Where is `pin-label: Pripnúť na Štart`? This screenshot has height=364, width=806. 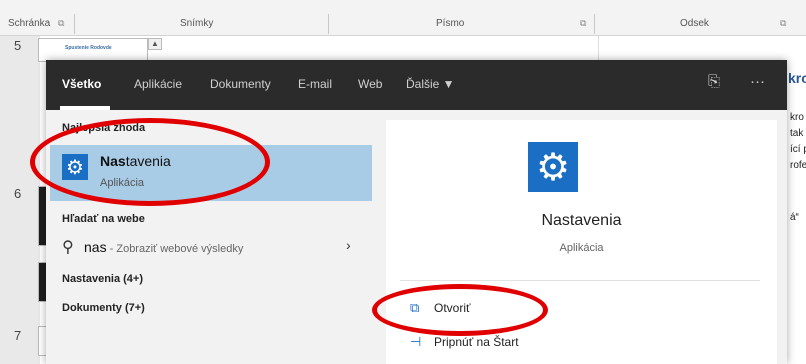 pin-label: Pripnúť na Štart is located at coordinates (476, 342).